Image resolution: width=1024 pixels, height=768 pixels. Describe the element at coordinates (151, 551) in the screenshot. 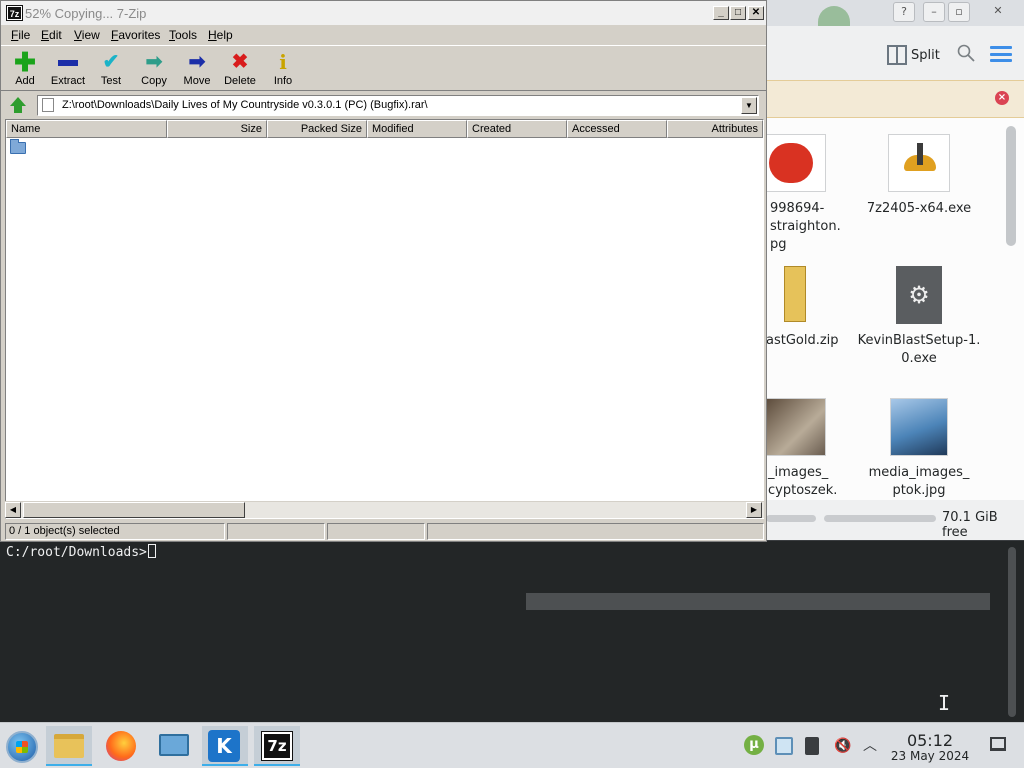

I see `text-cursor` at that location.